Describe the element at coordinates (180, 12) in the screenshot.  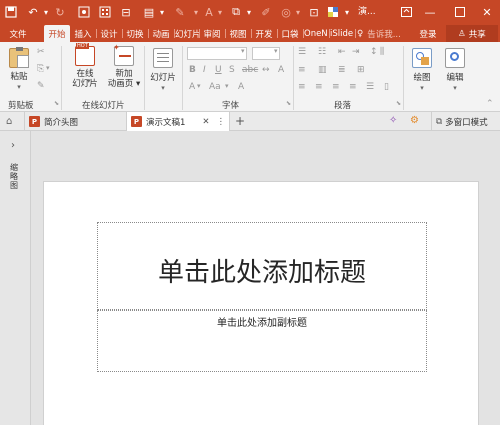
I see `highlight-icon: ✎` at that location.